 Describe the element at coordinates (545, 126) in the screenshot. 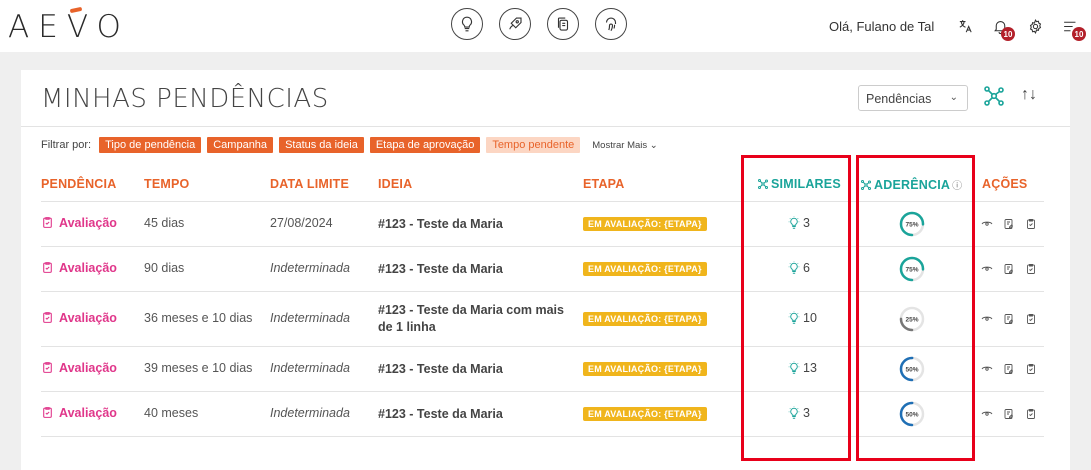

I see `title-divider` at that location.